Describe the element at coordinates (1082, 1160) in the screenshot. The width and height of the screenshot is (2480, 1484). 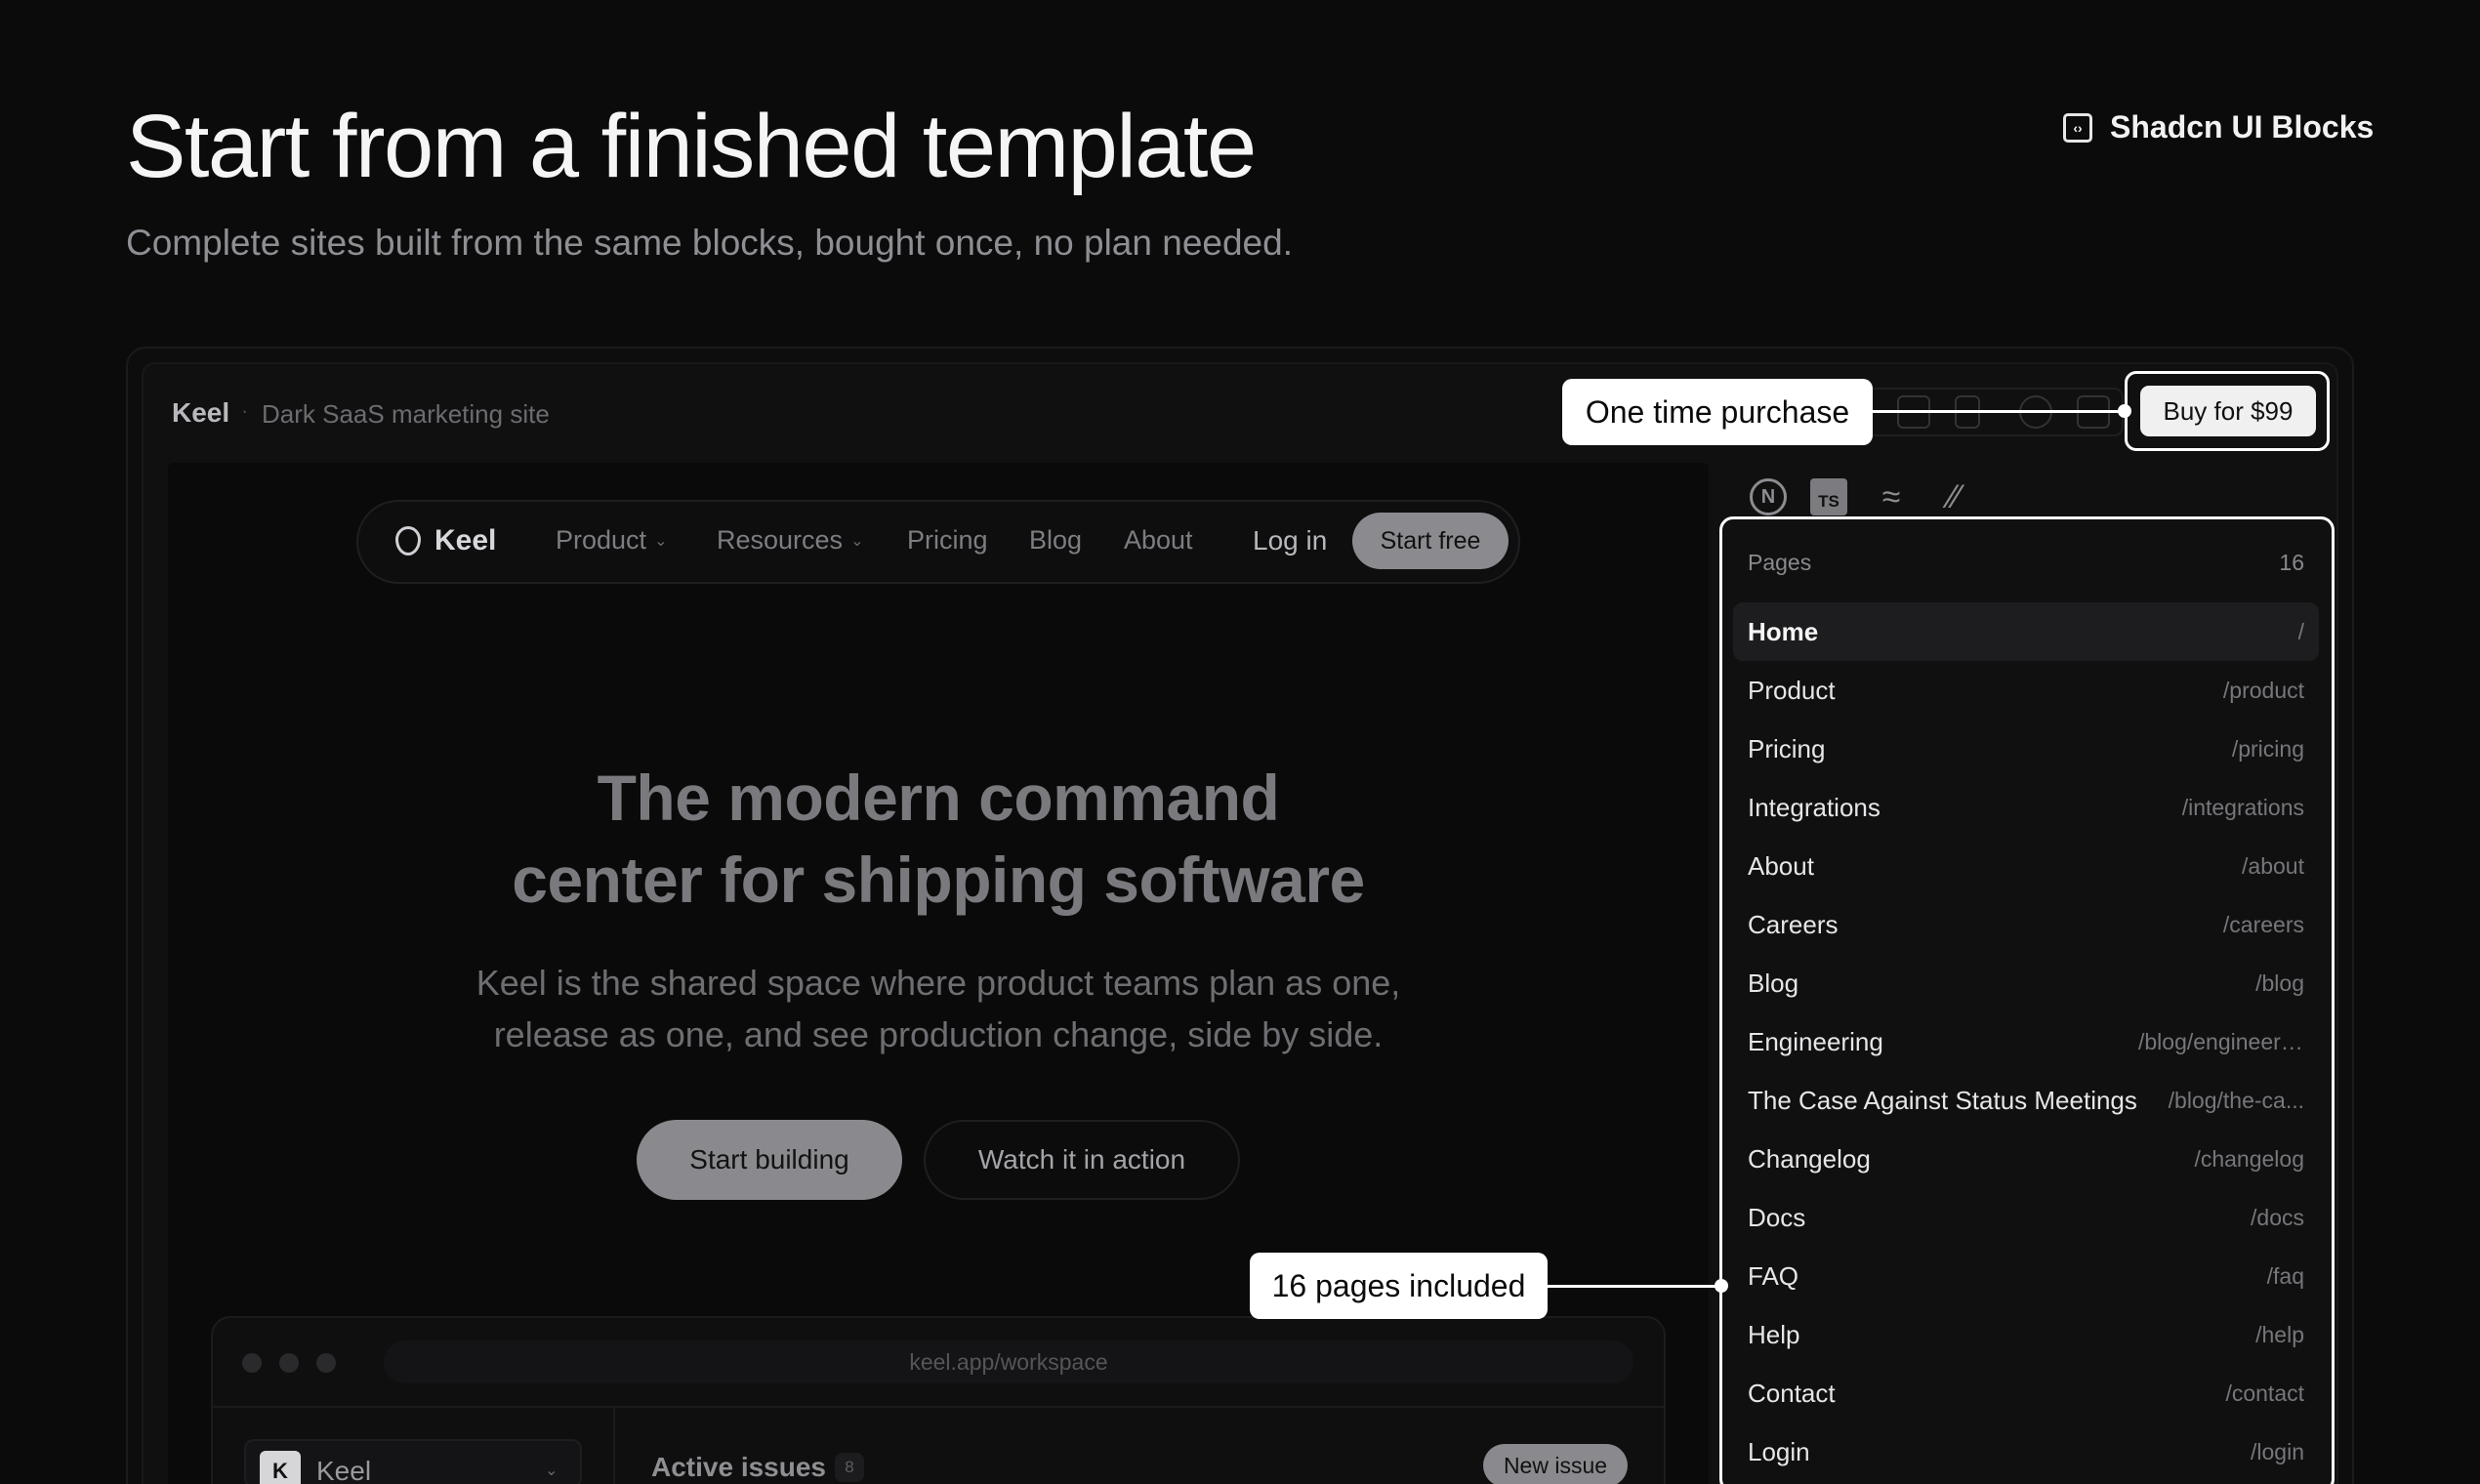
I see `watch-demo-button: Watch it in action` at that location.